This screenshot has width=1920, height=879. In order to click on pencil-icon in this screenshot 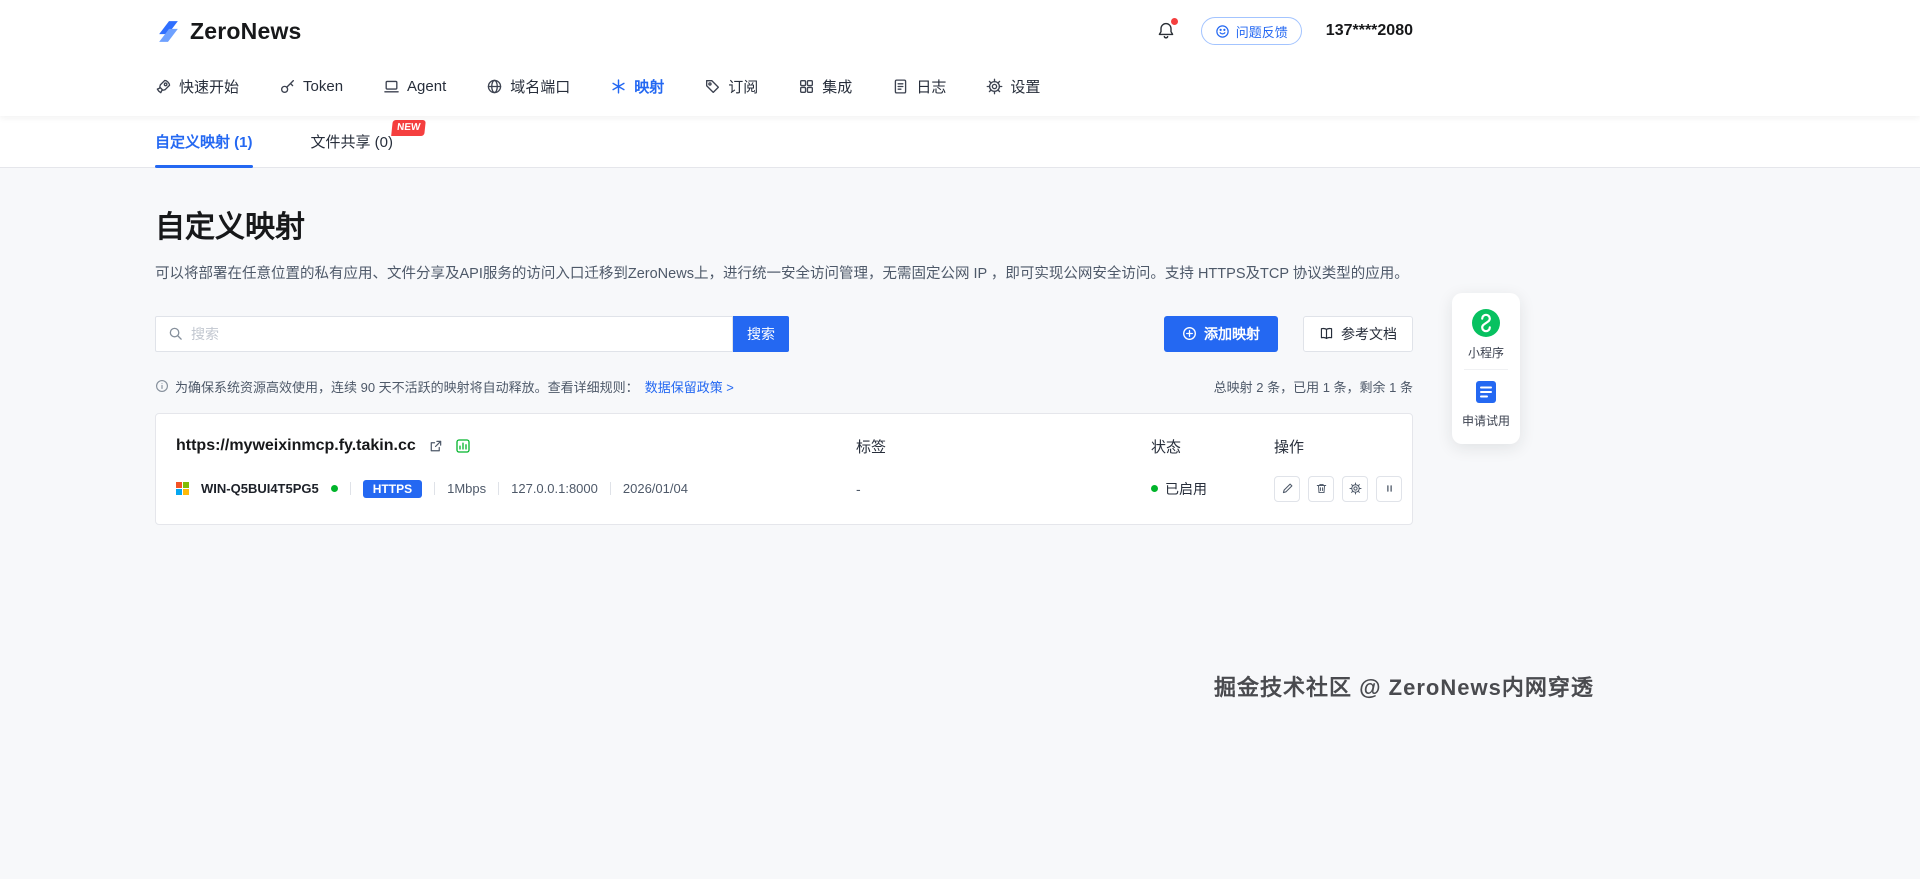, I will do `click(1287, 488)`.